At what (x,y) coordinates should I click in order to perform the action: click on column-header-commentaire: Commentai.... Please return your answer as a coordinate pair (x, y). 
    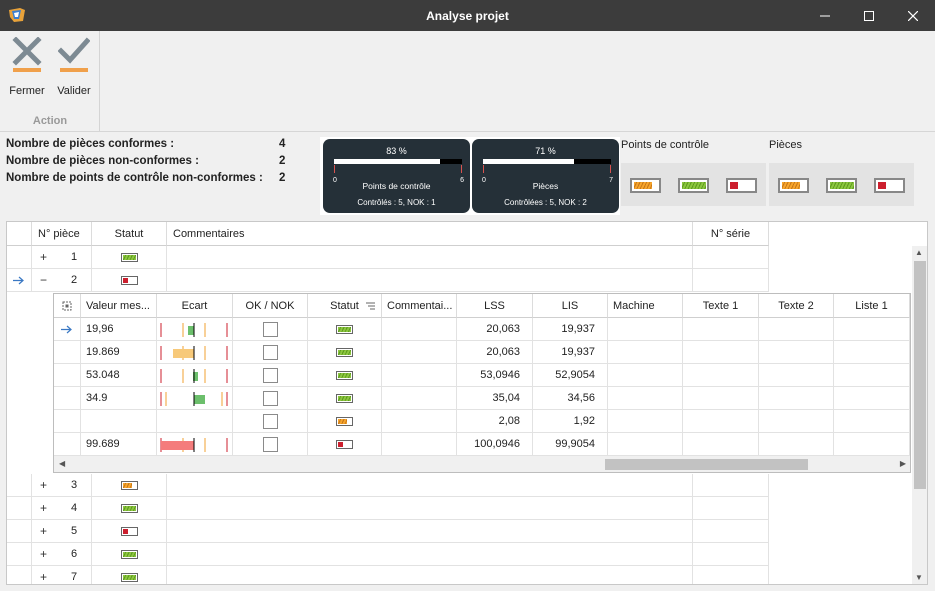
    Looking at the image, I should click on (419, 306).